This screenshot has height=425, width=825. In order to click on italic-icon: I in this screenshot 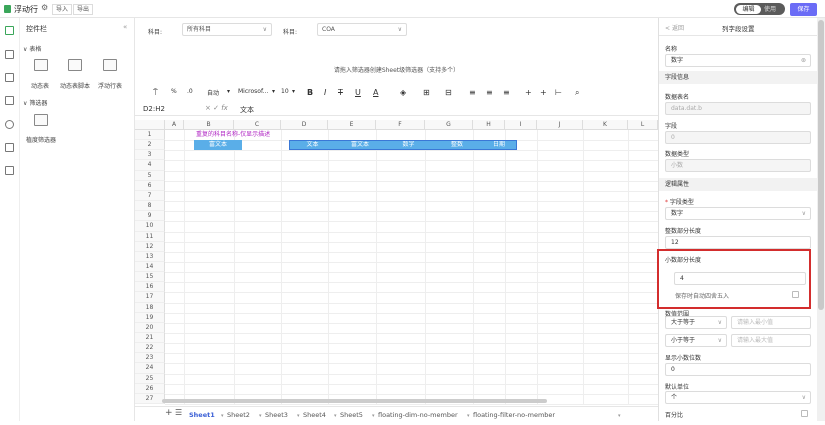, I will do `click(325, 92)`.